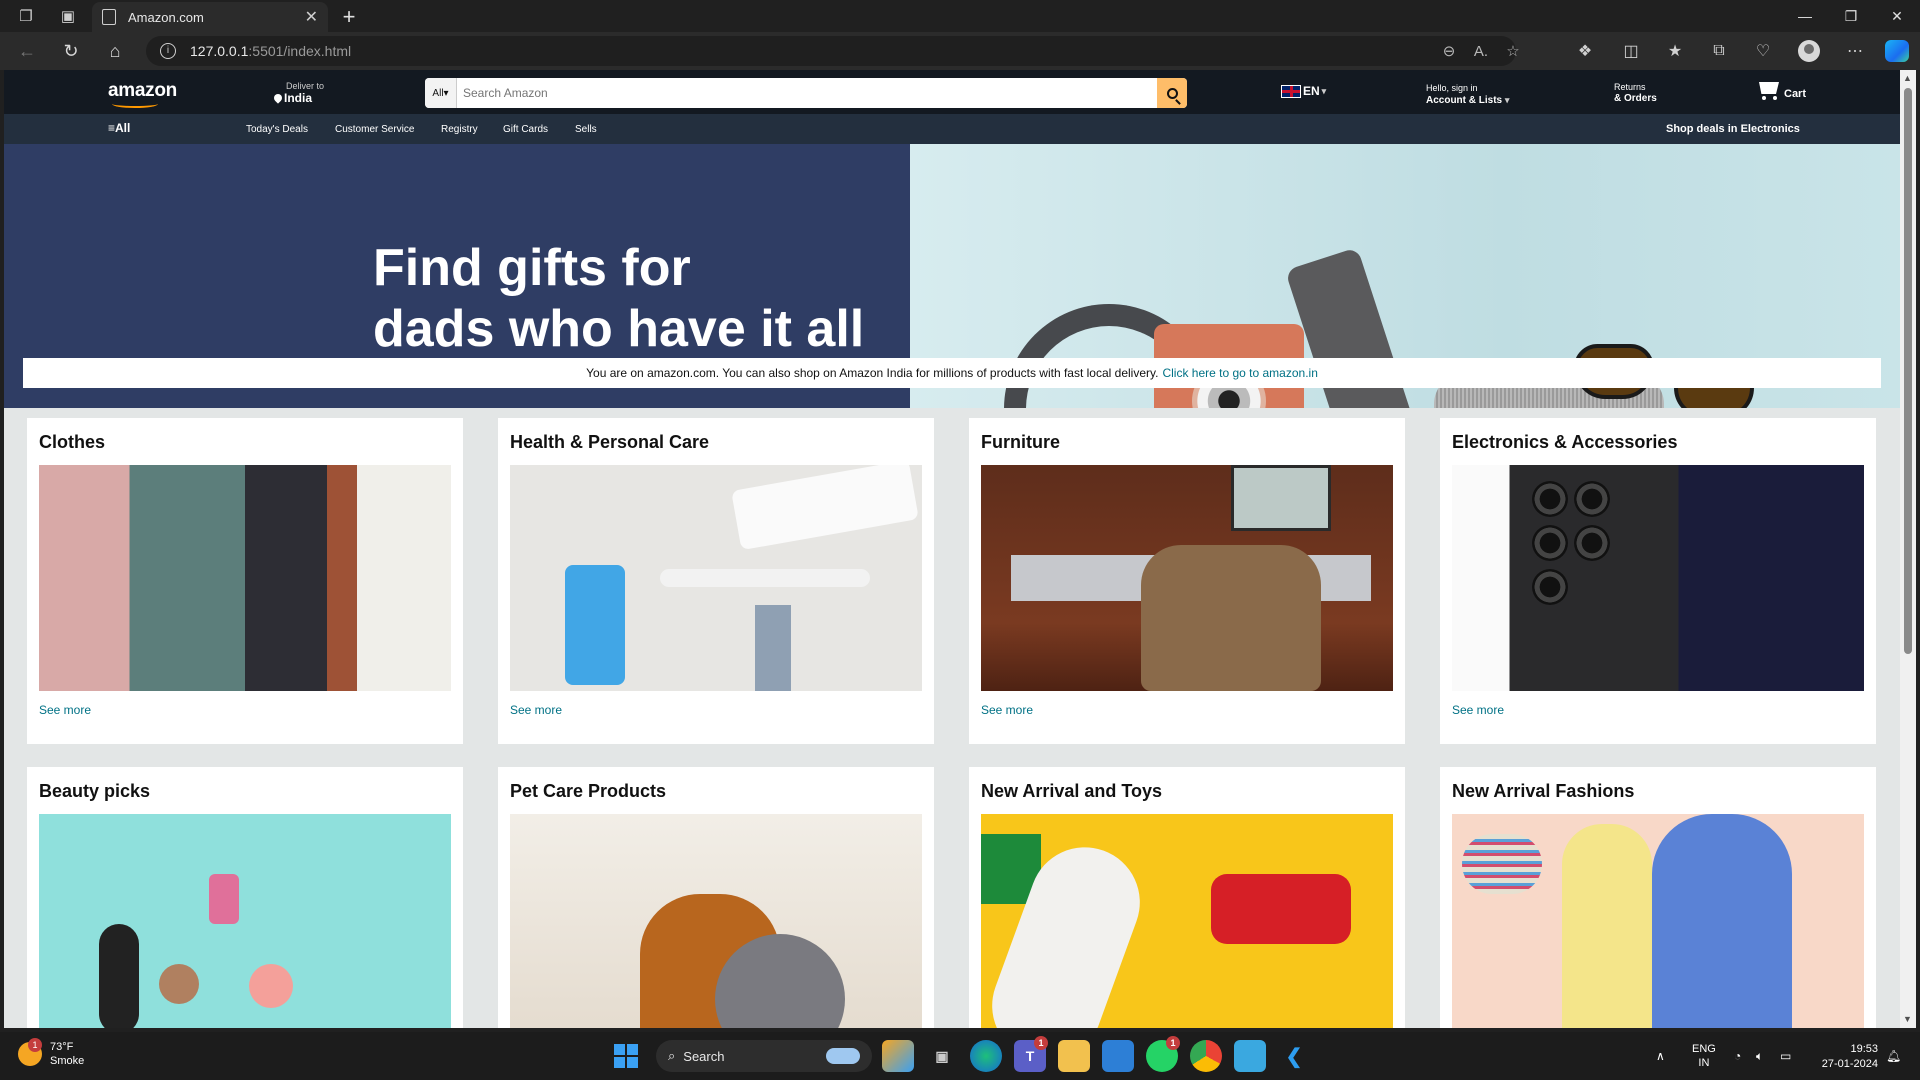  Describe the element at coordinates (1763, 51) in the screenshot. I see `browser-essentials-icon: ♡` at that location.